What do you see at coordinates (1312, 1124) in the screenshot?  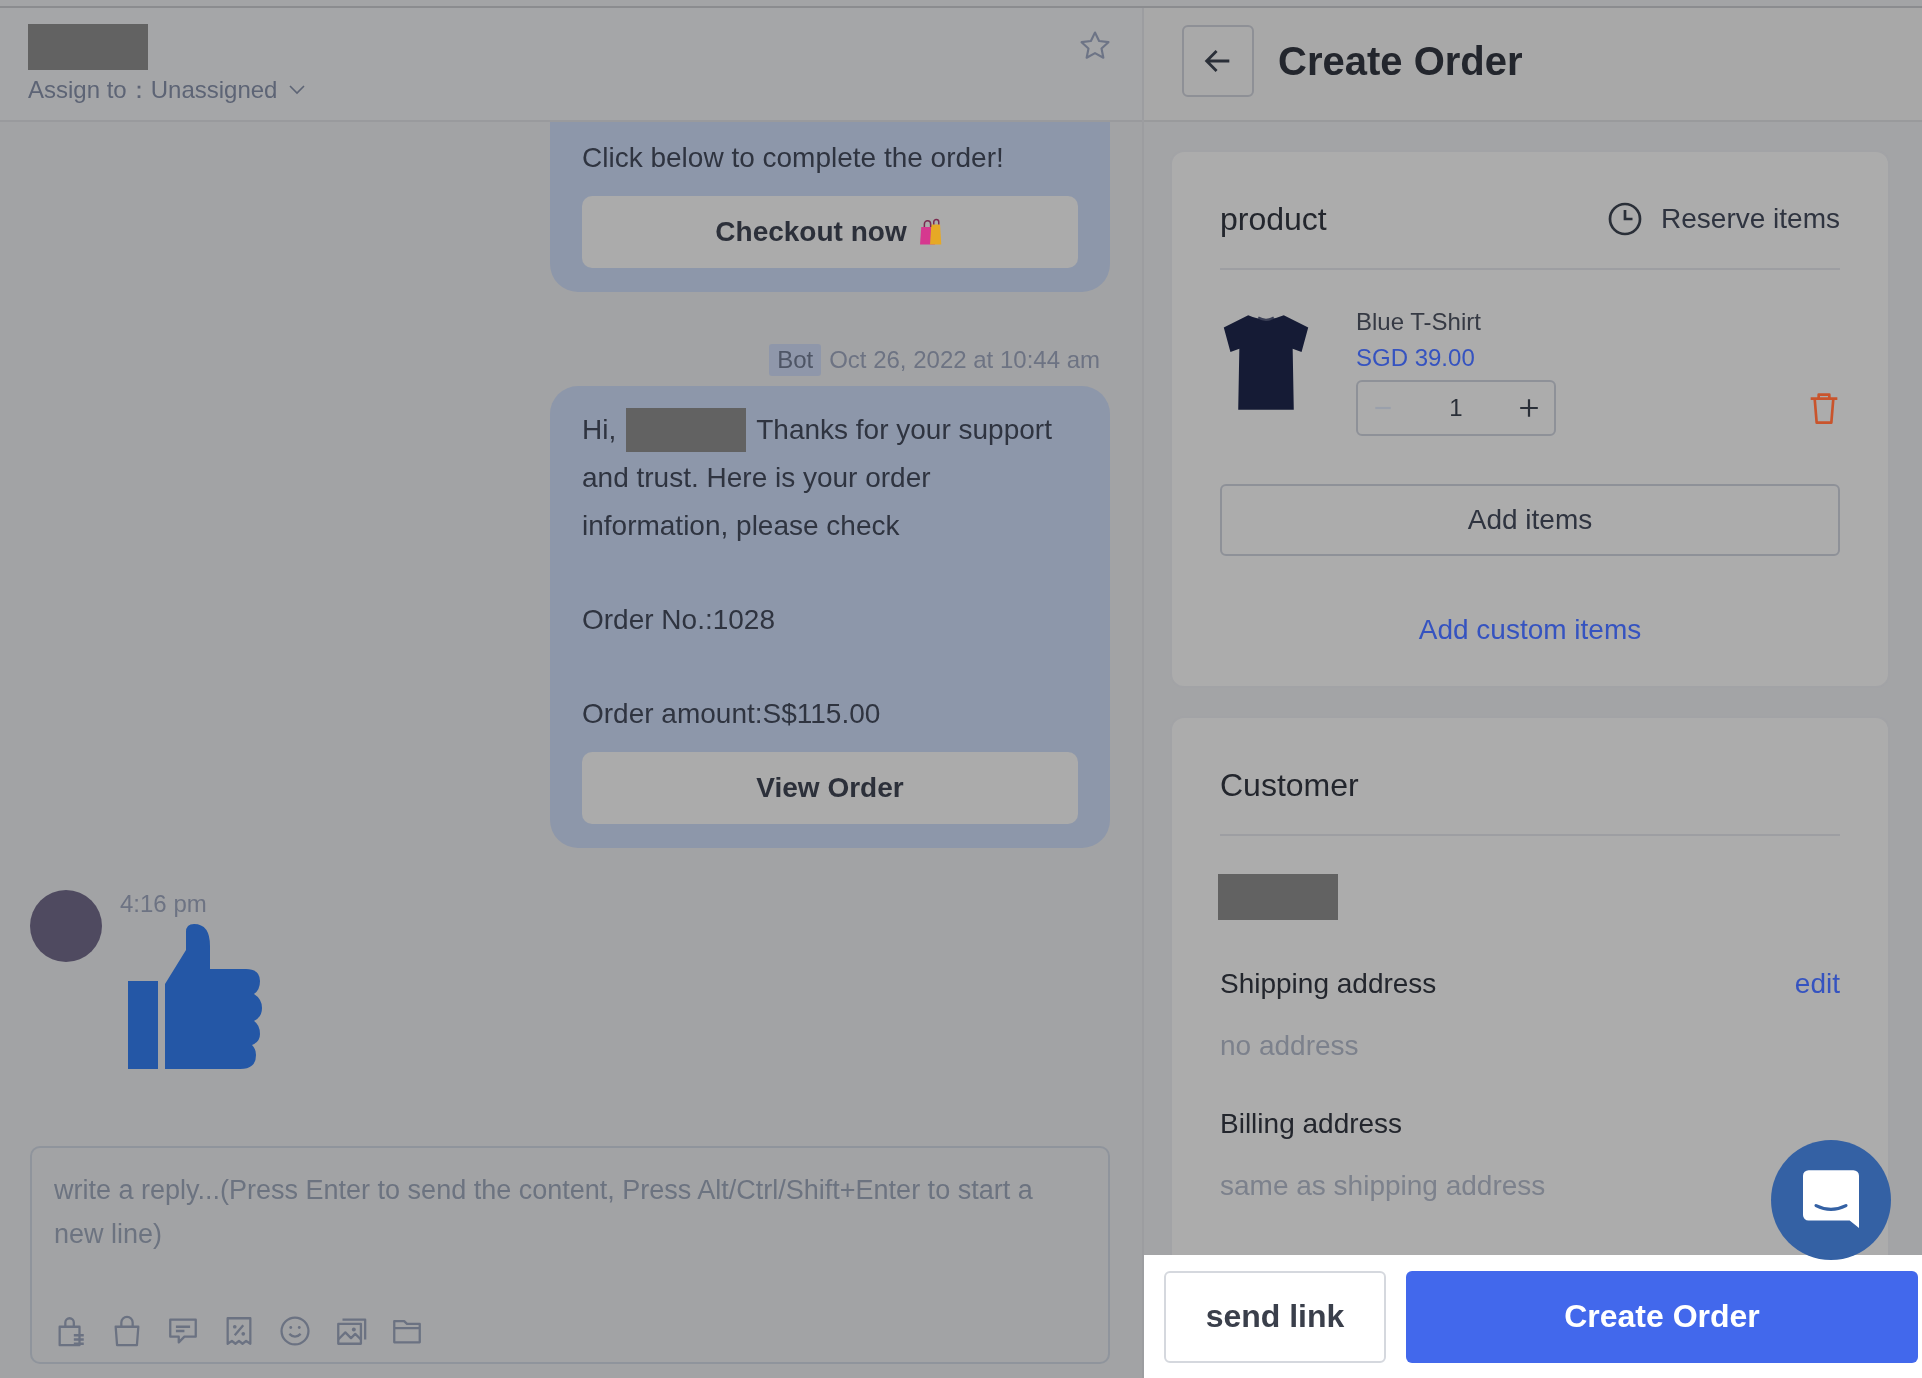 I see `field-label: Billing address` at bounding box center [1312, 1124].